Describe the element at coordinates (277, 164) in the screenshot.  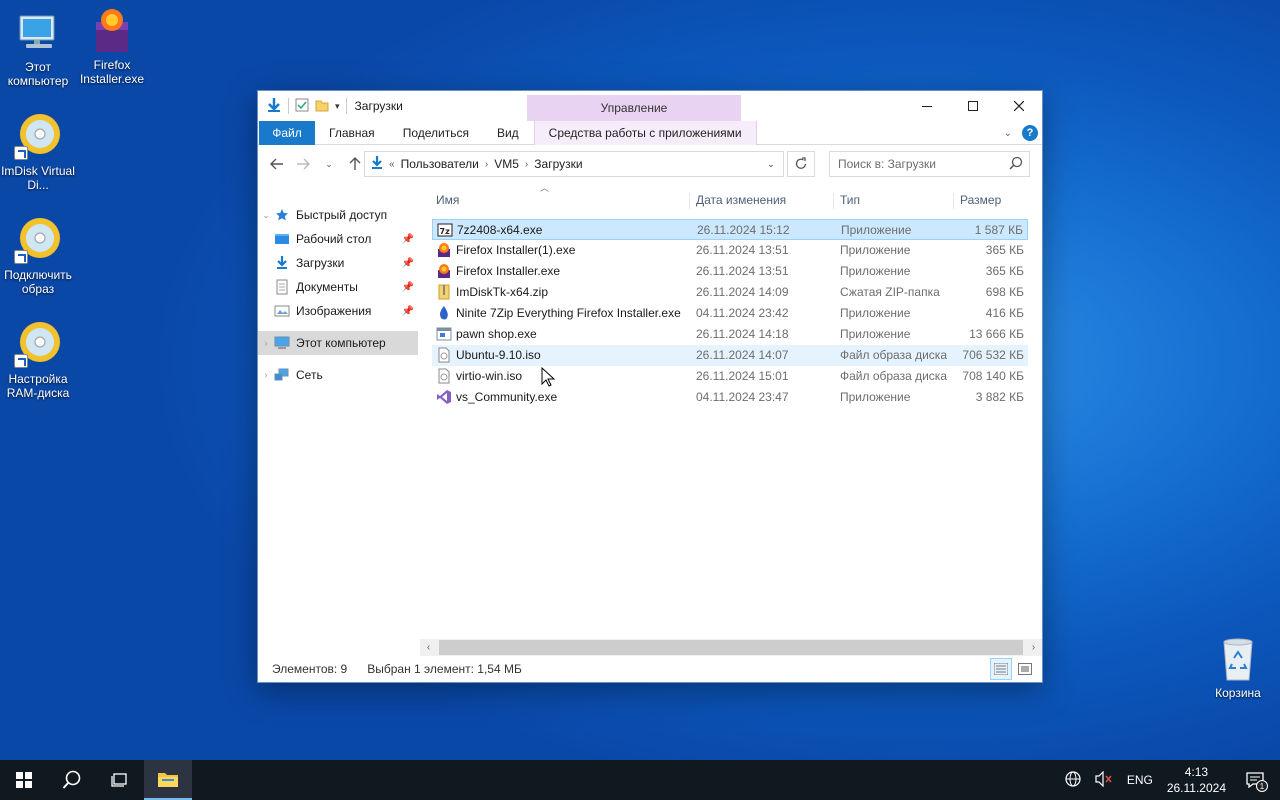
I see `back-button` at that location.